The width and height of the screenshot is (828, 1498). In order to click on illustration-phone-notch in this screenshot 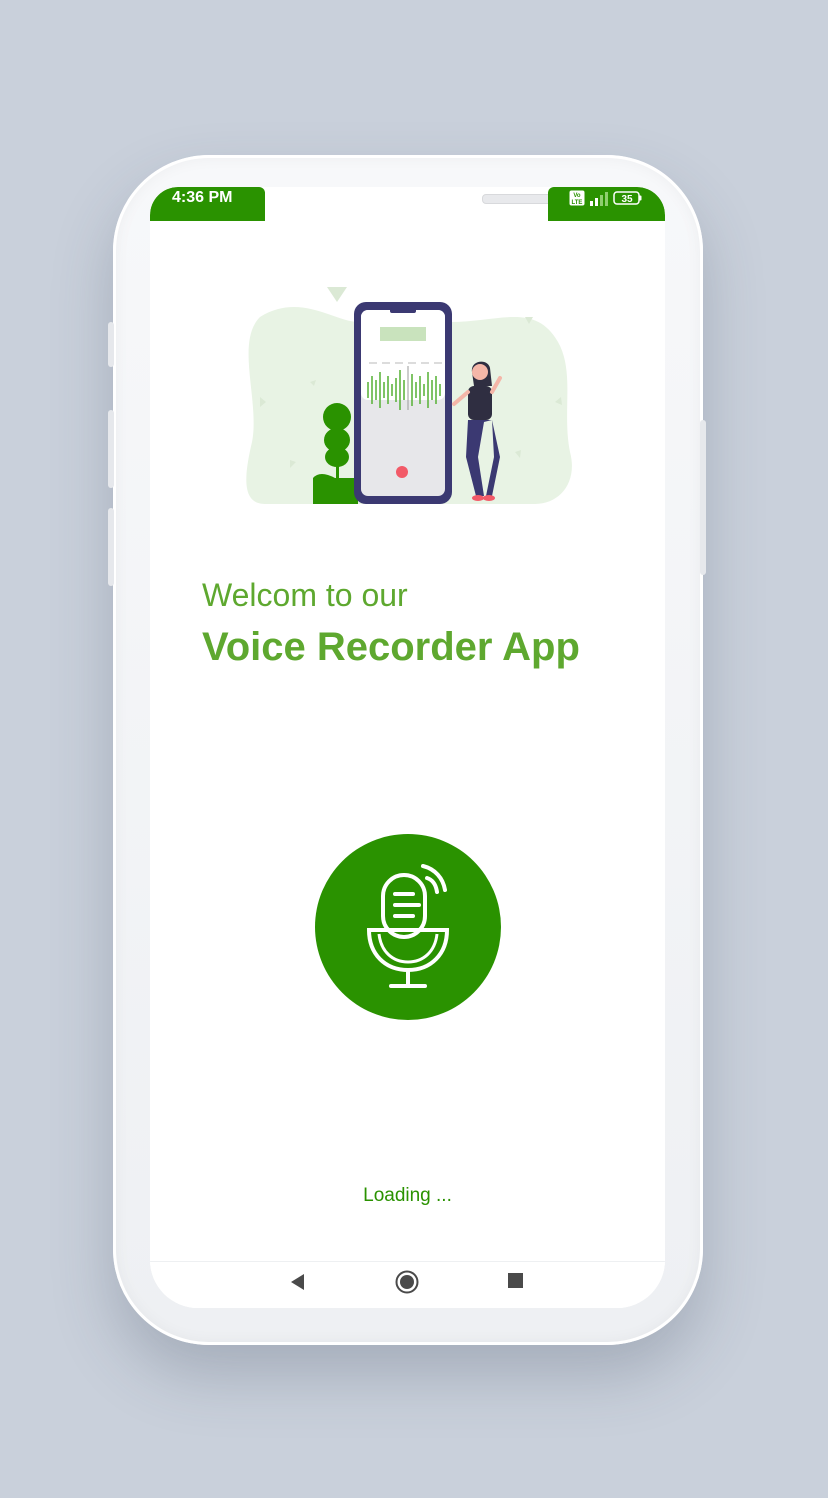, I will do `click(403, 310)`.